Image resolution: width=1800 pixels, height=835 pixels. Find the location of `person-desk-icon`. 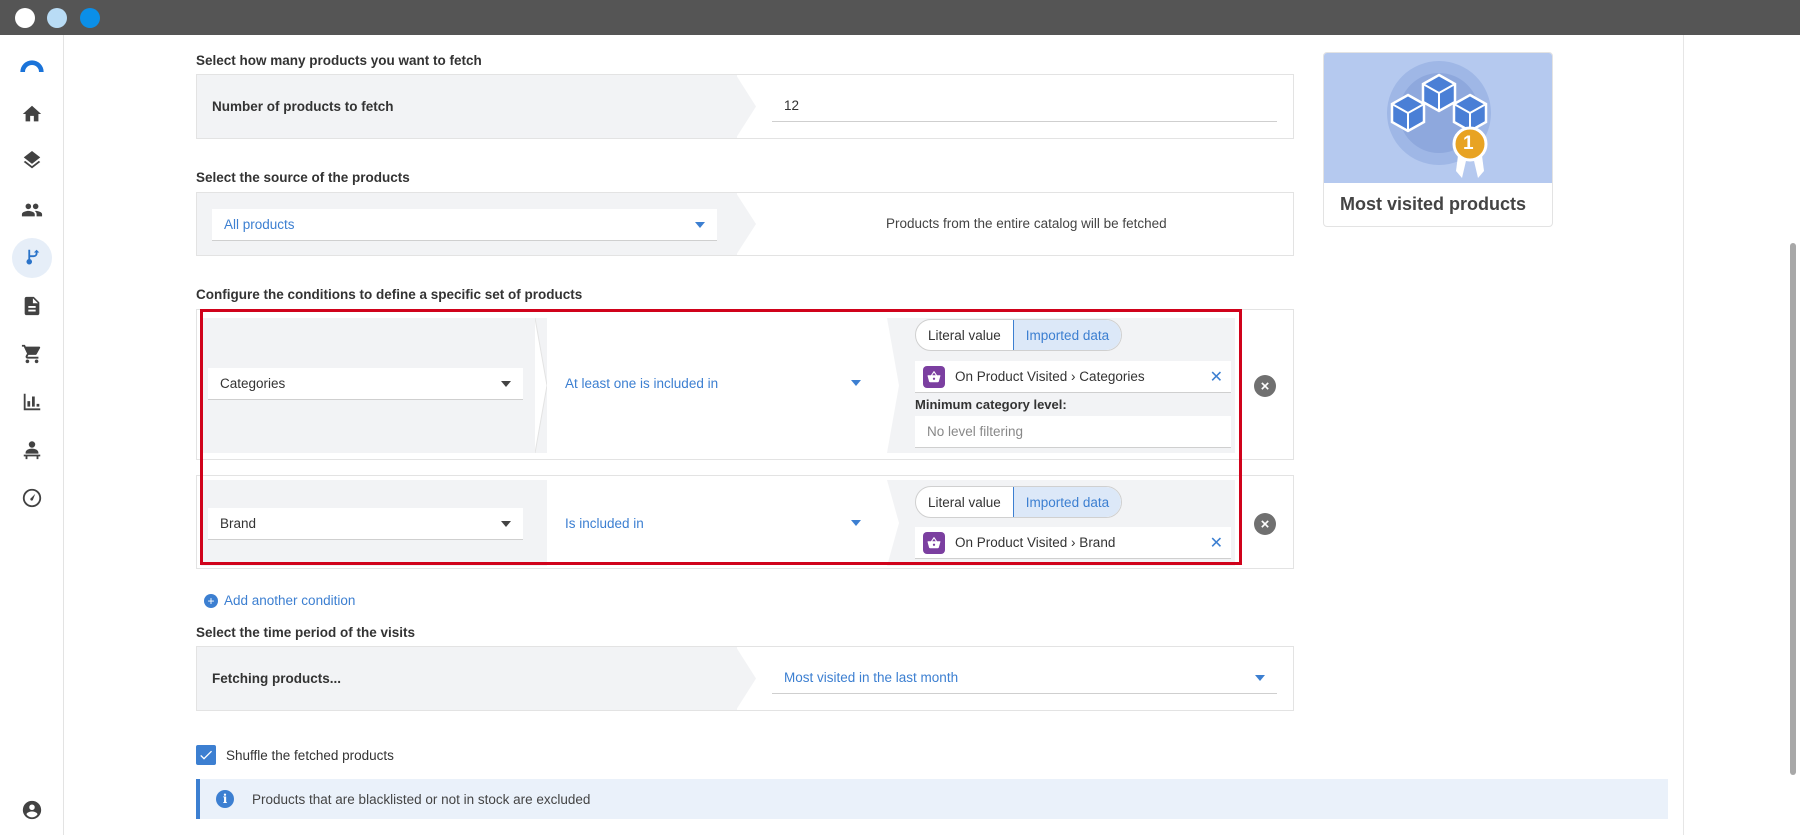

person-desk-icon is located at coordinates (32, 450).